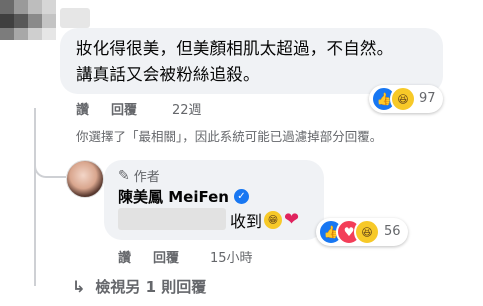 The image size is (483, 306). I want to click on comment-text: 妝化得很美，但美顏相肌太超過，不自然。 講真話又会被粉絲追殺。, so click(256, 62).